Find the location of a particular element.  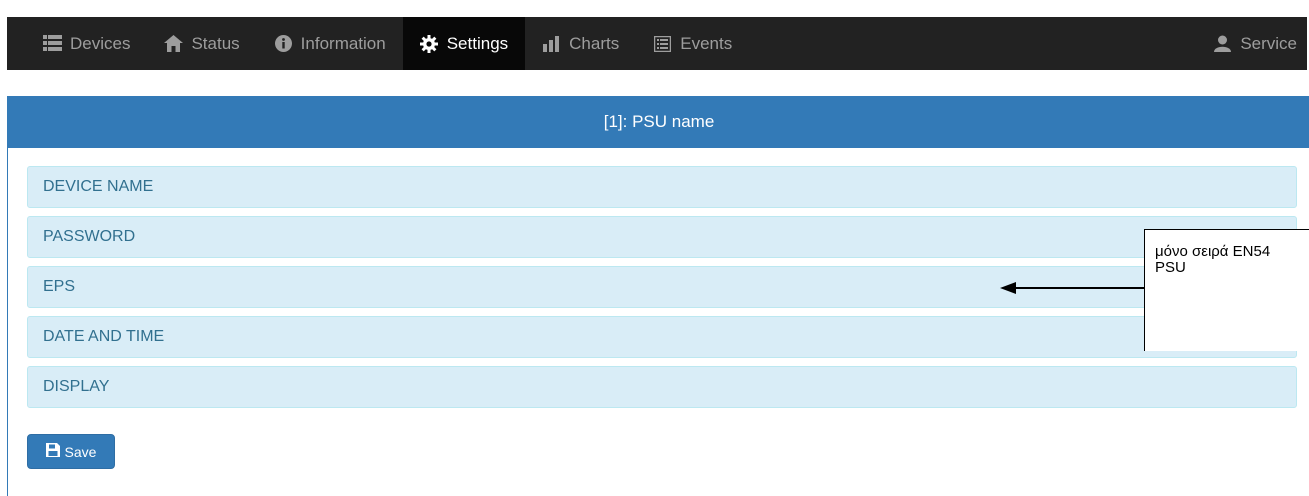

nav-user-service: Service is located at coordinates (1251, 43).